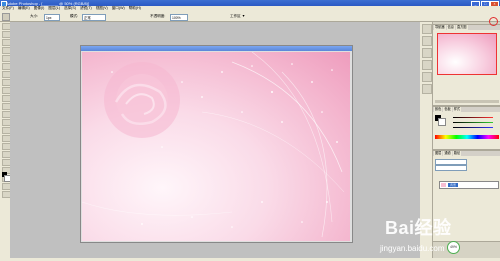 The height and width of the screenshot is (261, 500). What do you see at coordinates (179, 17) in the screenshot?
I see `opacity-field: 100%` at bounding box center [179, 17].